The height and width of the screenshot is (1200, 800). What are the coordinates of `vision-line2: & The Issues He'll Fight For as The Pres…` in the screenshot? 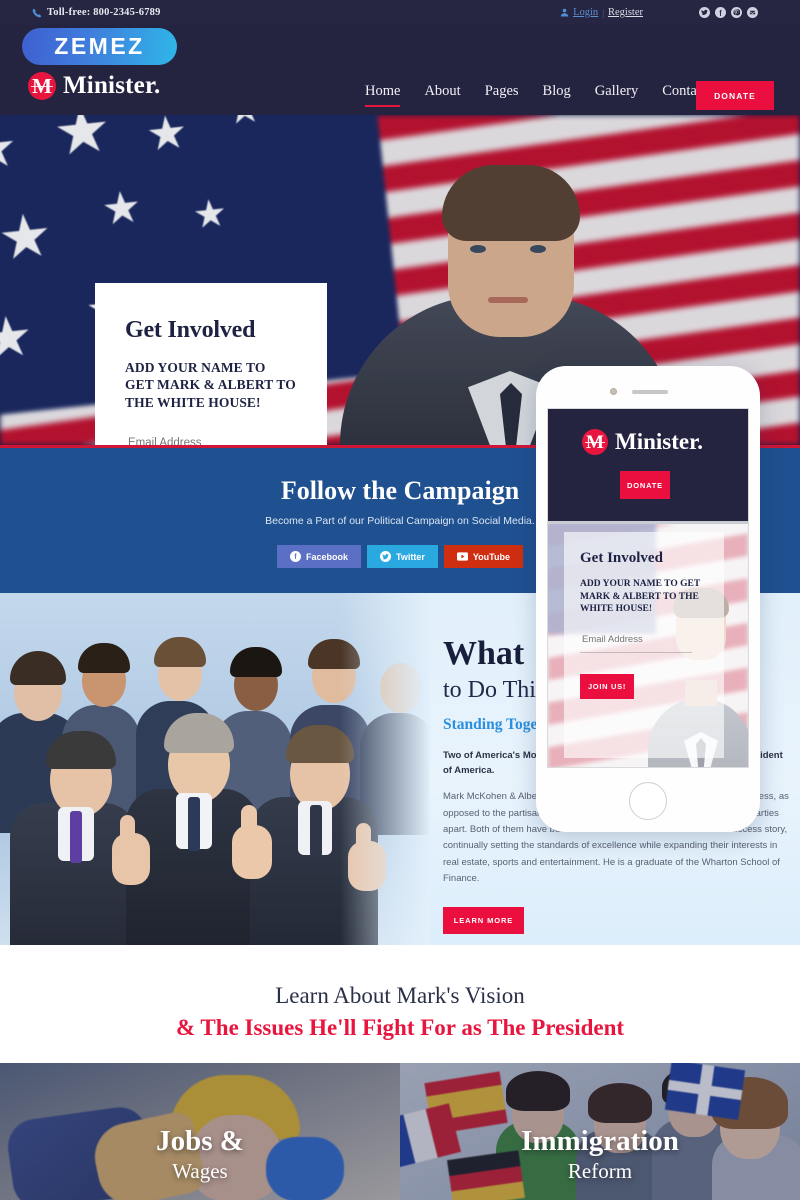 It's located at (400, 1027).